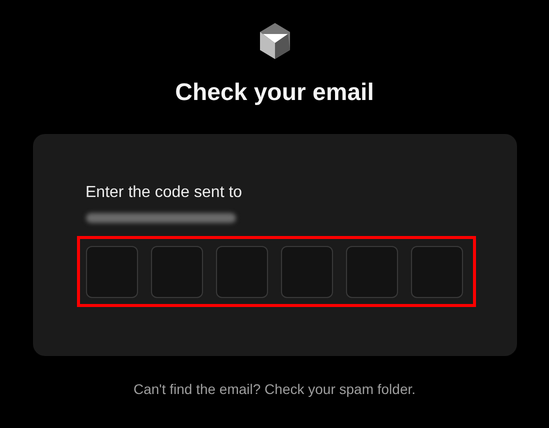  What do you see at coordinates (274, 93) in the screenshot?
I see `page-title: Check your email` at bounding box center [274, 93].